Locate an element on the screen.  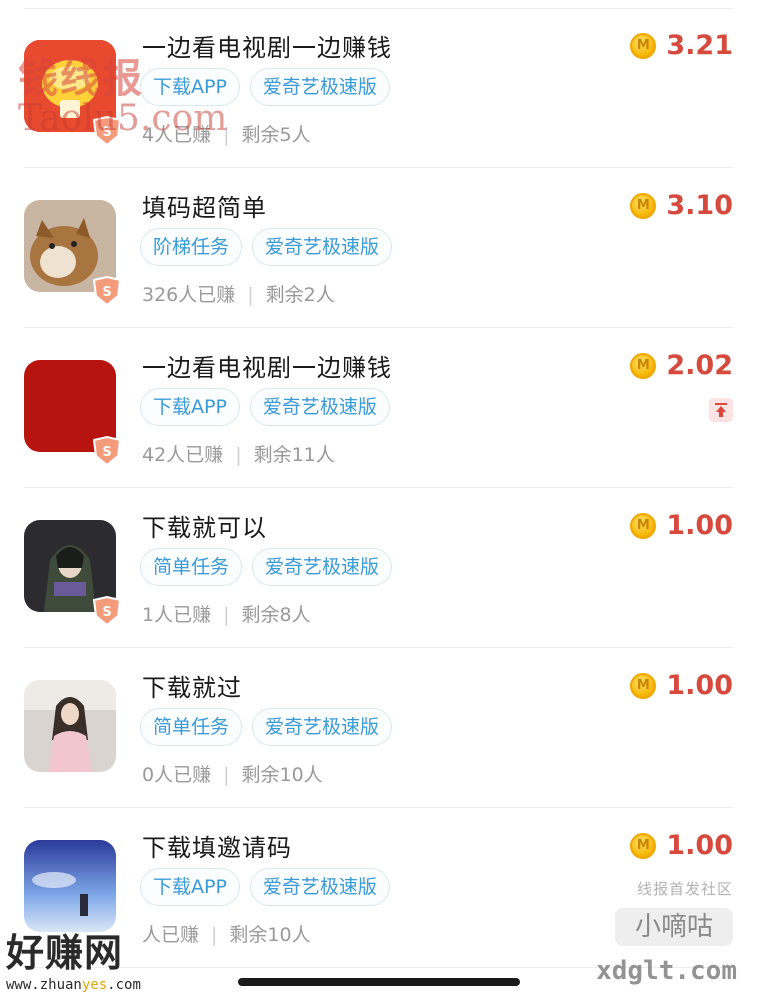
remaining-count: 剩余8人 is located at coordinates (276, 615).